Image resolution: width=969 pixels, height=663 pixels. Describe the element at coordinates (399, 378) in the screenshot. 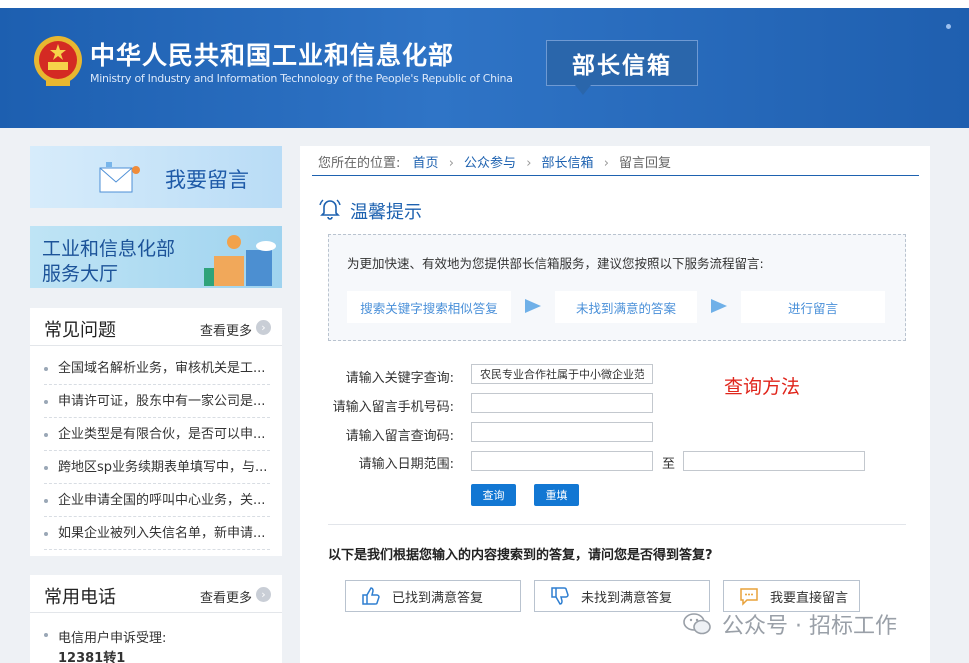

I see `keyword-label: 请输入关键字查询:` at that location.